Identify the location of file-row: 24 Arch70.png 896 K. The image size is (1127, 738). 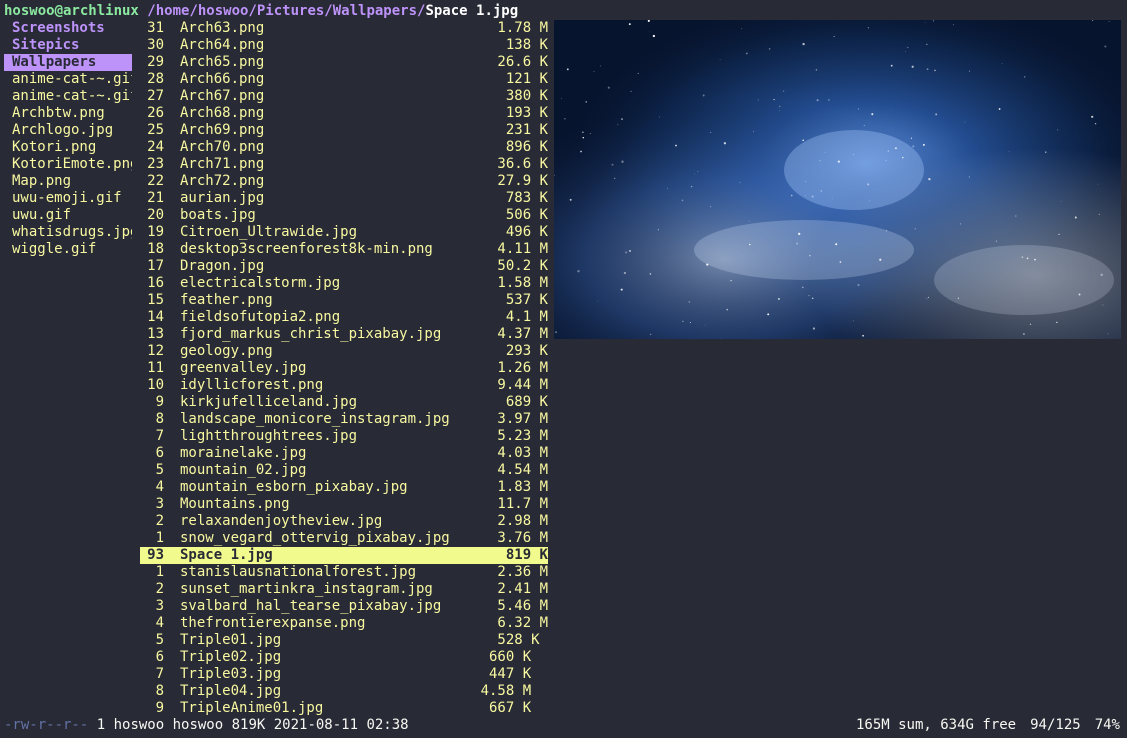
(344, 147).